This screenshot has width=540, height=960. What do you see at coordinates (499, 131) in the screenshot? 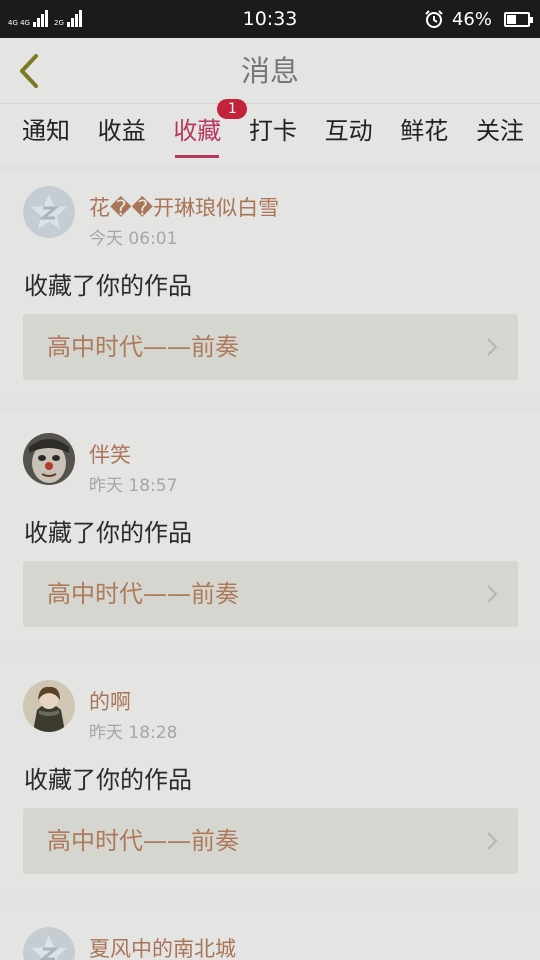
I see `tab-label: 关注` at bounding box center [499, 131].